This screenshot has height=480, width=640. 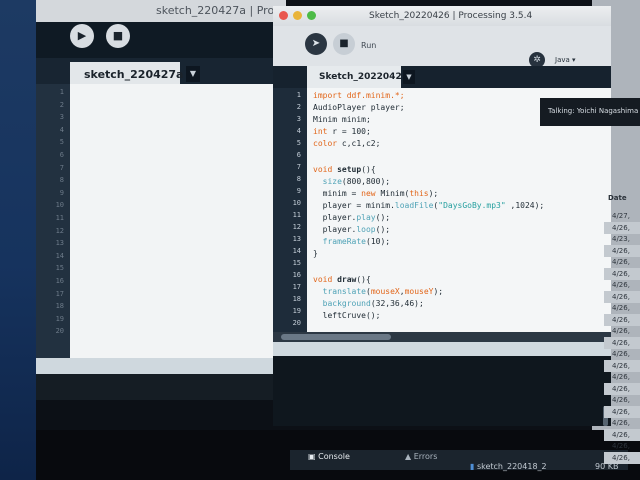 What do you see at coordinates (565, 60) in the screenshot?
I see `mode-selector: Java ▾` at bounding box center [565, 60].